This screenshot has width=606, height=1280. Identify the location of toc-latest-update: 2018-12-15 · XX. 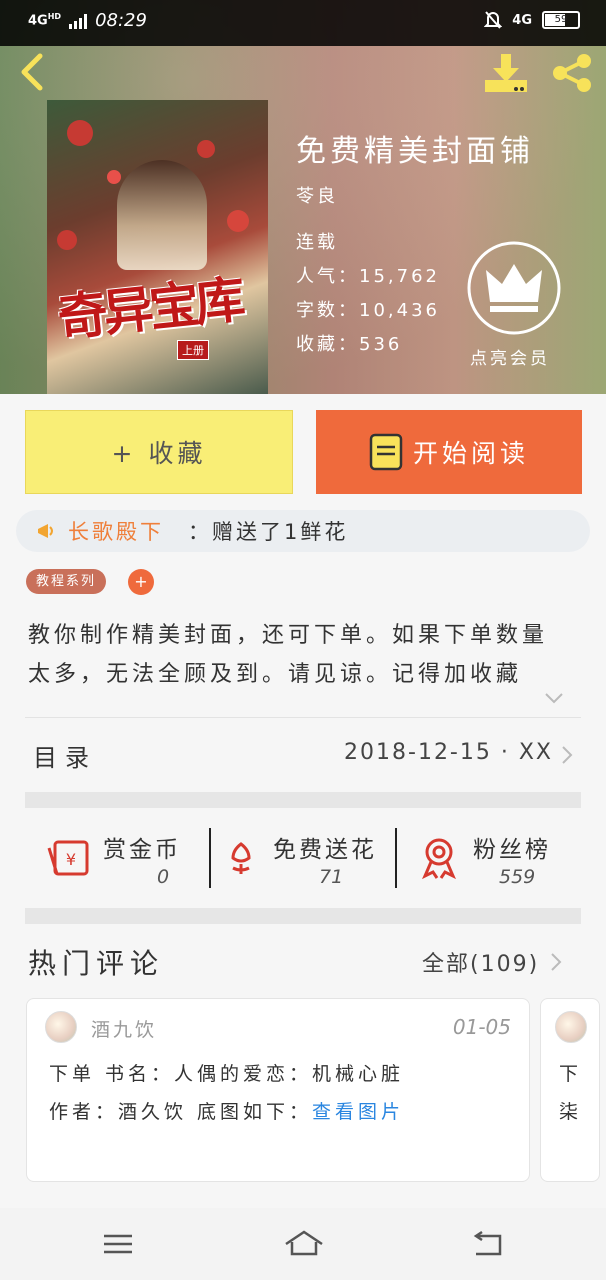
(448, 752).